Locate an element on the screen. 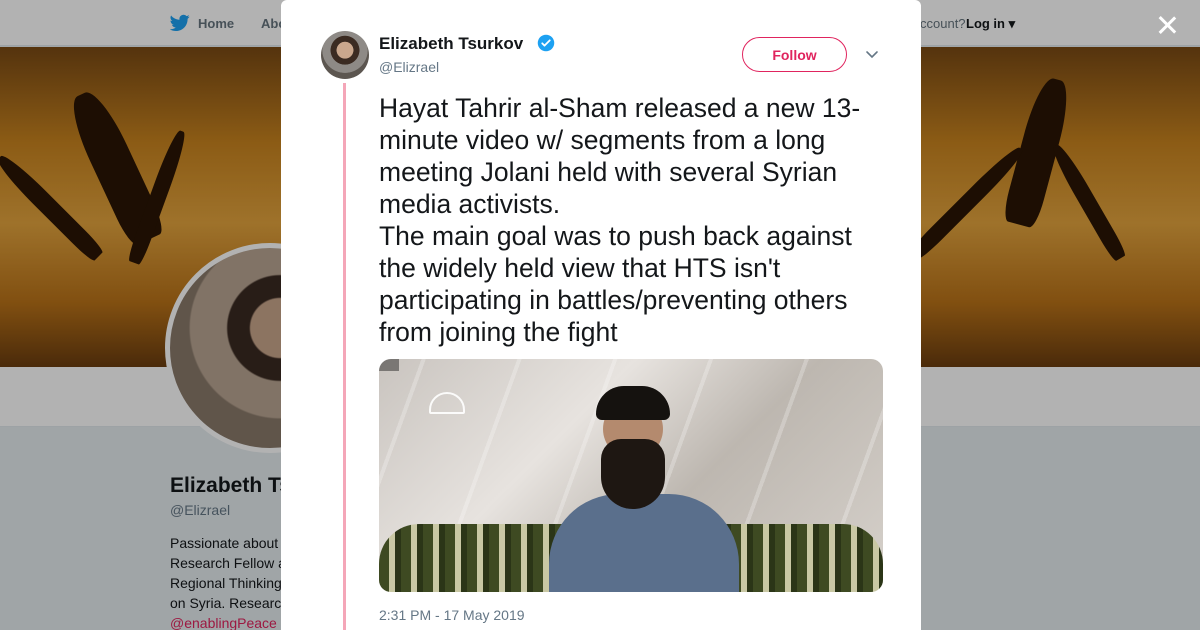  author-avatar is located at coordinates (345, 55).